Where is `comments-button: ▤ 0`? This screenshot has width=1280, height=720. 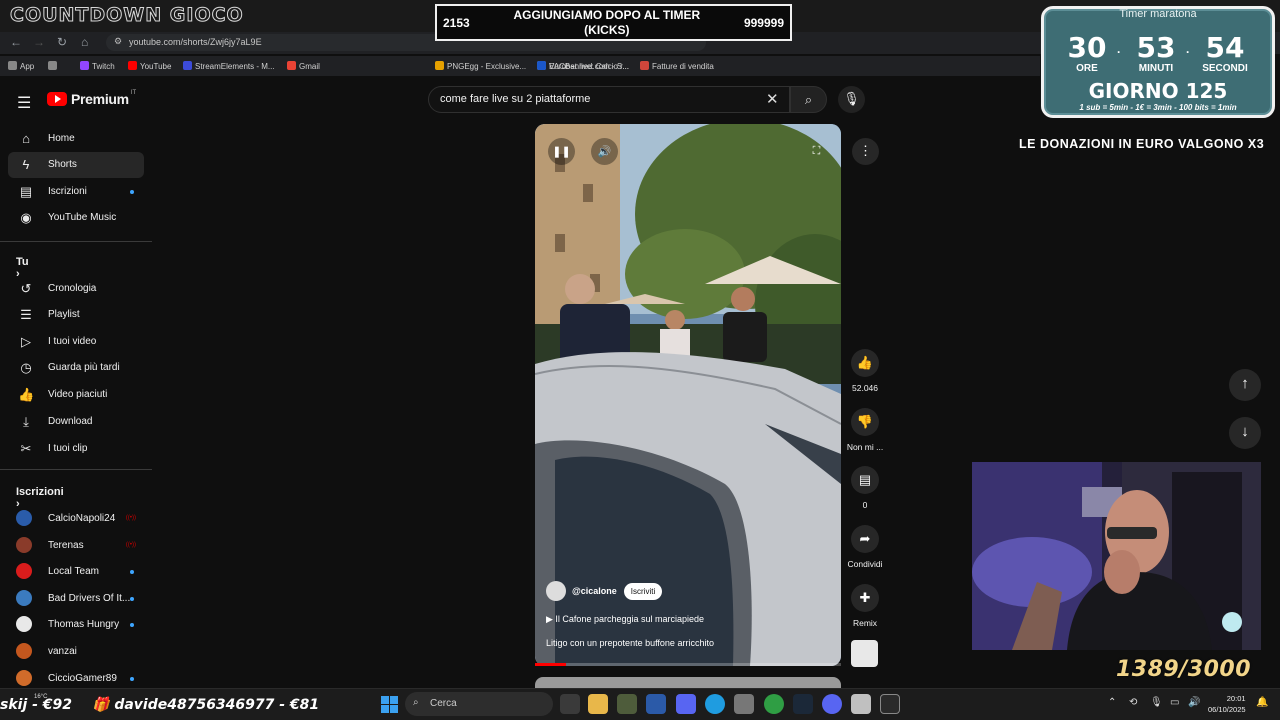
comments-button: ▤ 0 is located at coordinates (865, 488).